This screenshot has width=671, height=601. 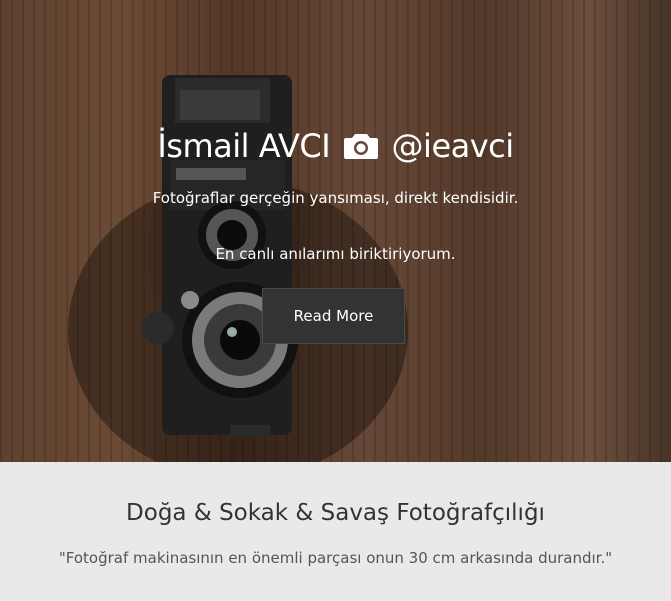 What do you see at coordinates (244, 146) in the screenshot?
I see `hero-title-name: İsmail AVCI` at bounding box center [244, 146].